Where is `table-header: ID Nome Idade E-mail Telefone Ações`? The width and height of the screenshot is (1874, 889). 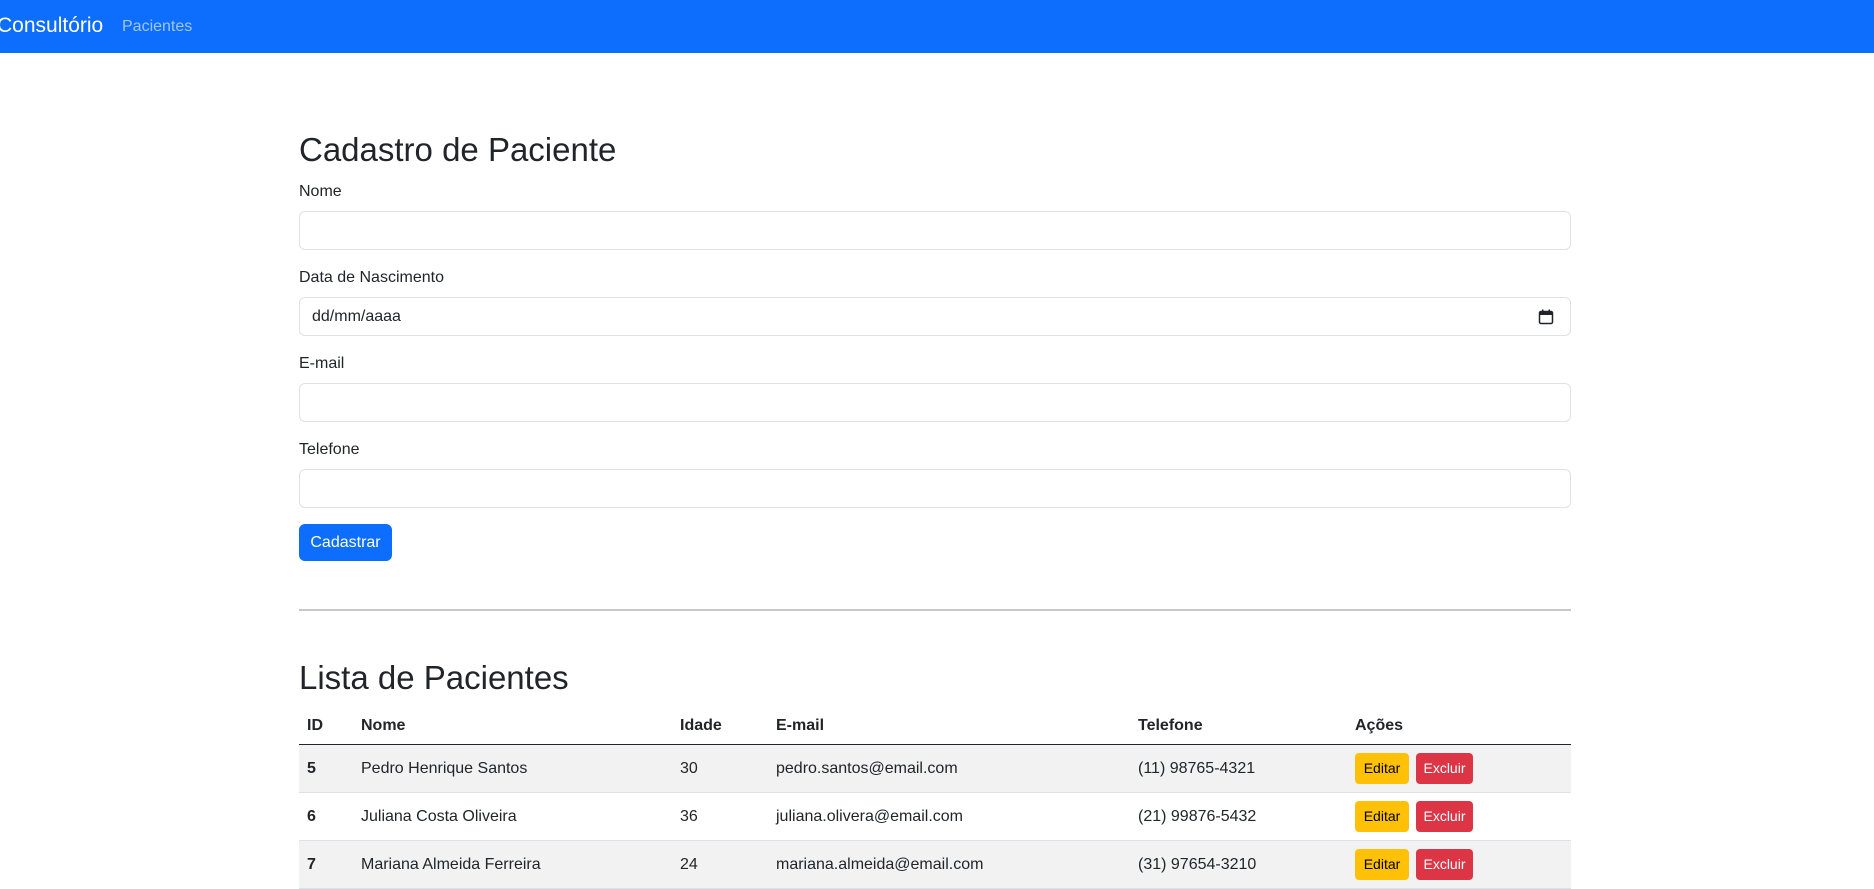 table-header: ID Nome Idade E-mail Telefone Ações is located at coordinates (935, 727).